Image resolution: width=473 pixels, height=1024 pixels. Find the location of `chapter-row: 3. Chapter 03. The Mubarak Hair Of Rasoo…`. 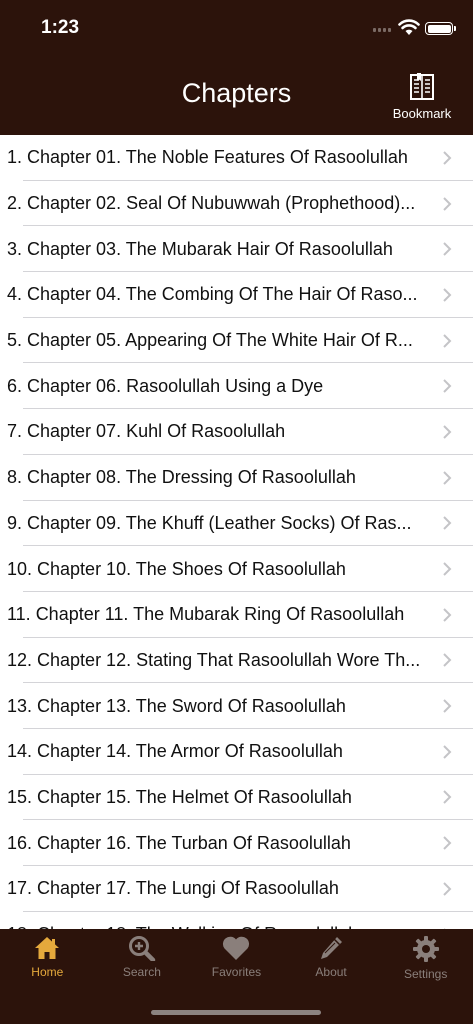

chapter-row: 3. Chapter 03. The Mubarak Hair Of Rasoo… is located at coordinates (236, 249).